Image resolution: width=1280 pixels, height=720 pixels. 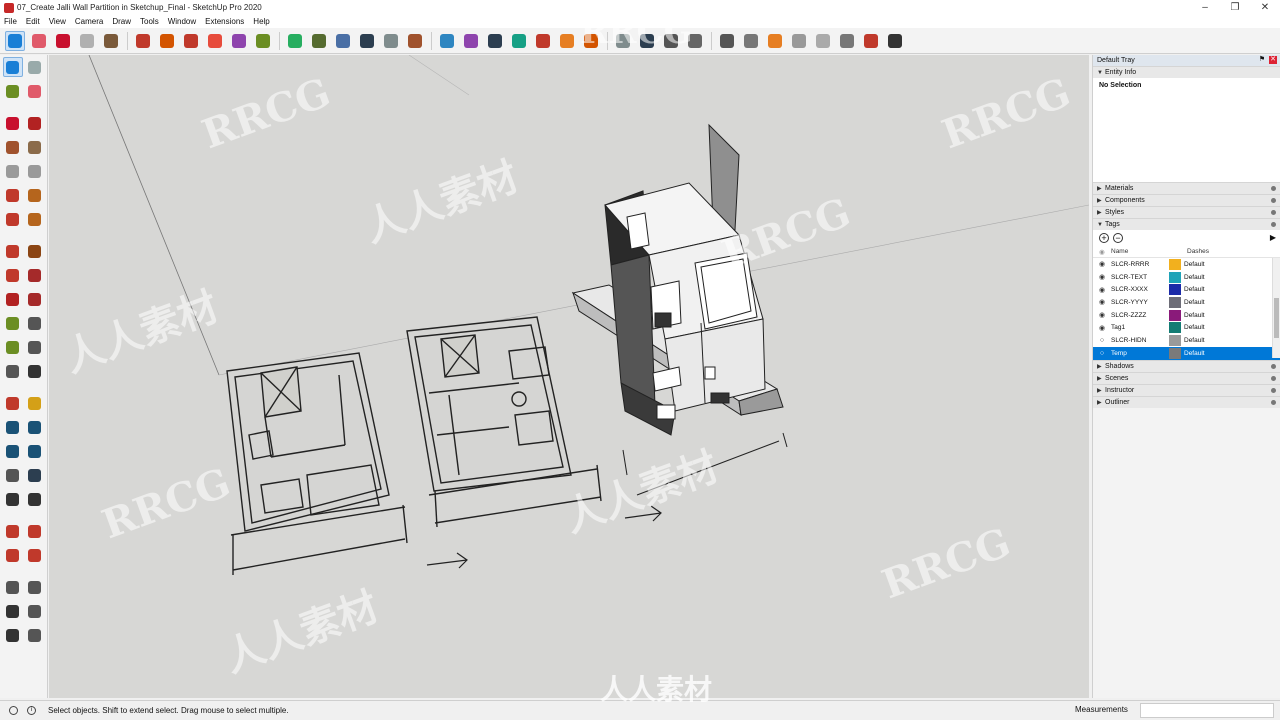 I want to click on info-icon: i, so click(x=31, y=710).